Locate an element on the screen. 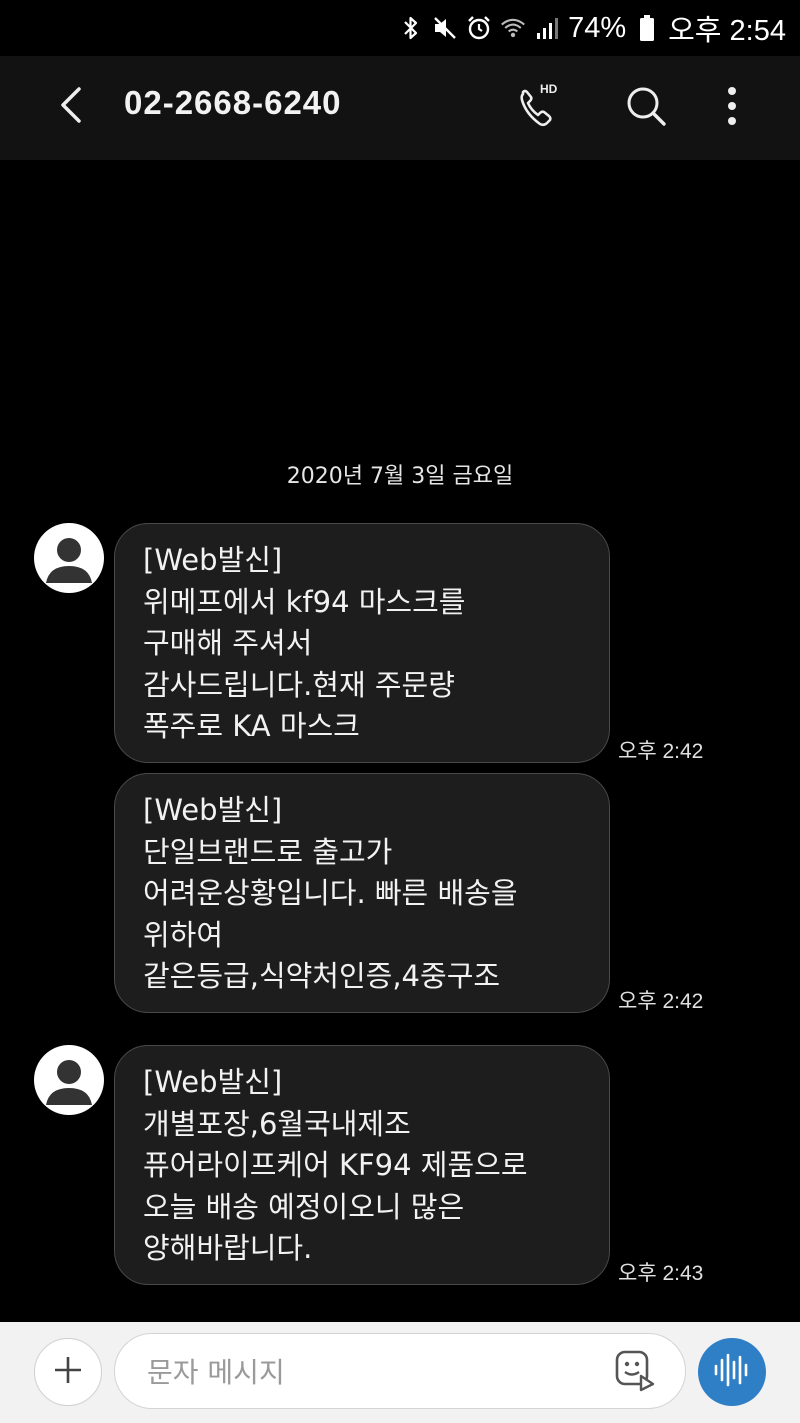 This screenshot has width=800, height=1423. signal-icon is located at coordinates (547, 28).